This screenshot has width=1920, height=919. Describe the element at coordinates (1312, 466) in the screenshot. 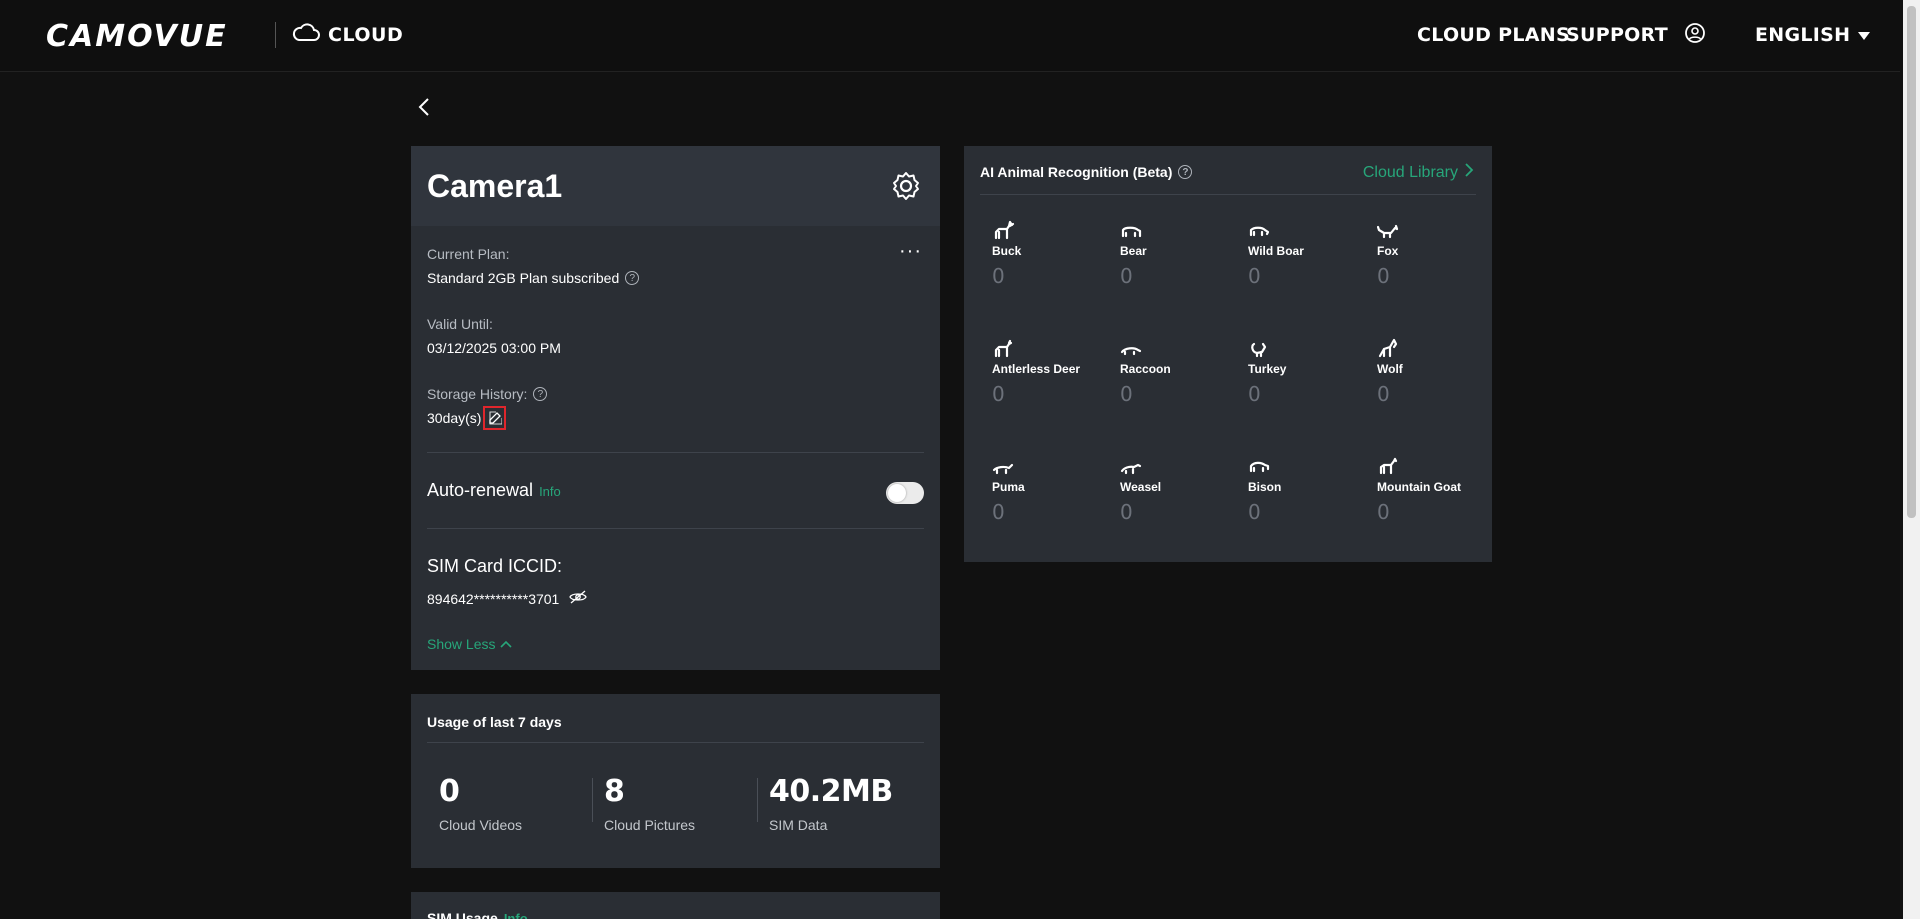

I see `bison-icon` at that location.